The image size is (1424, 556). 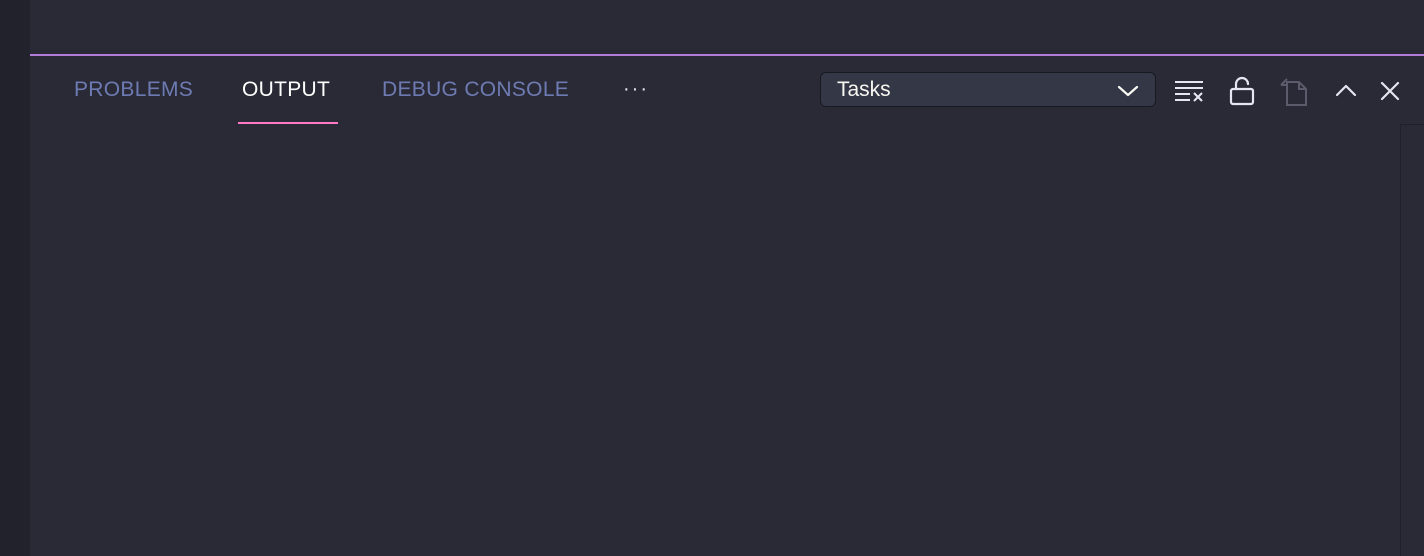 What do you see at coordinates (1400, 340) in the screenshot?
I see `output-scrollbar-track` at bounding box center [1400, 340].